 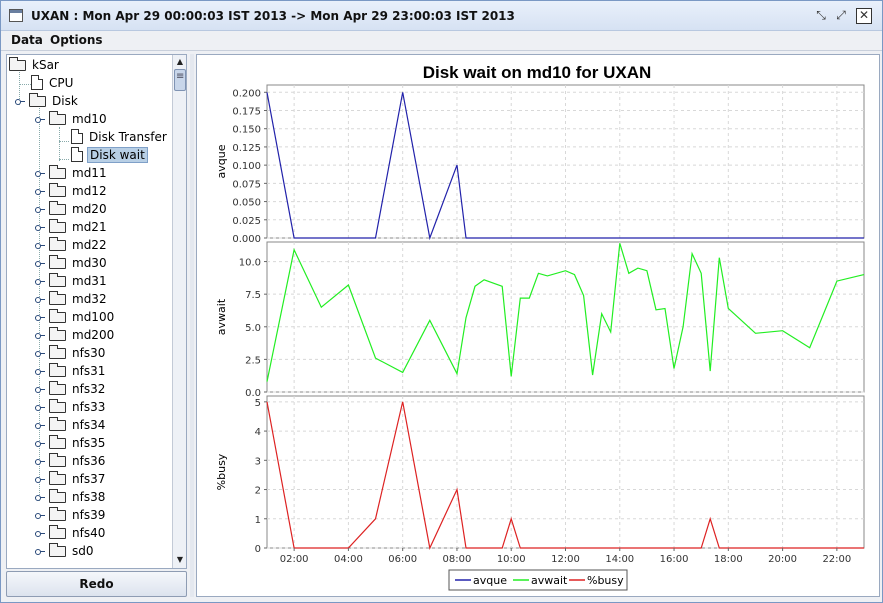 What do you see at coordinates (89, 353) in the screenshot?
I see `tree-item-nfs30: nfs30` at bounding box center [89, 353].